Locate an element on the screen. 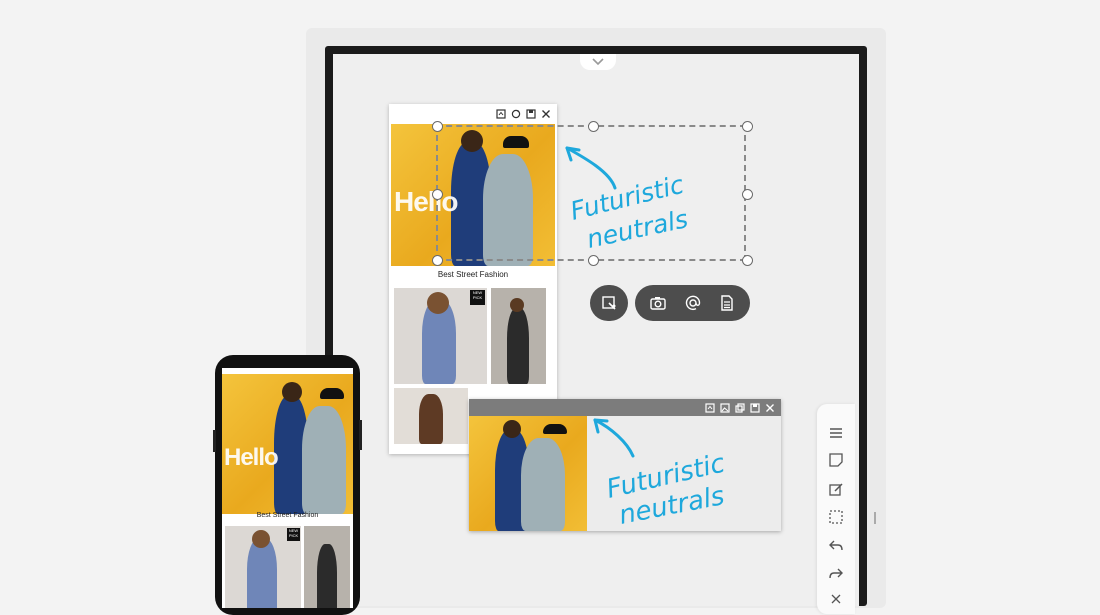  chevron-down-icon is located at coordinates (598, 62).